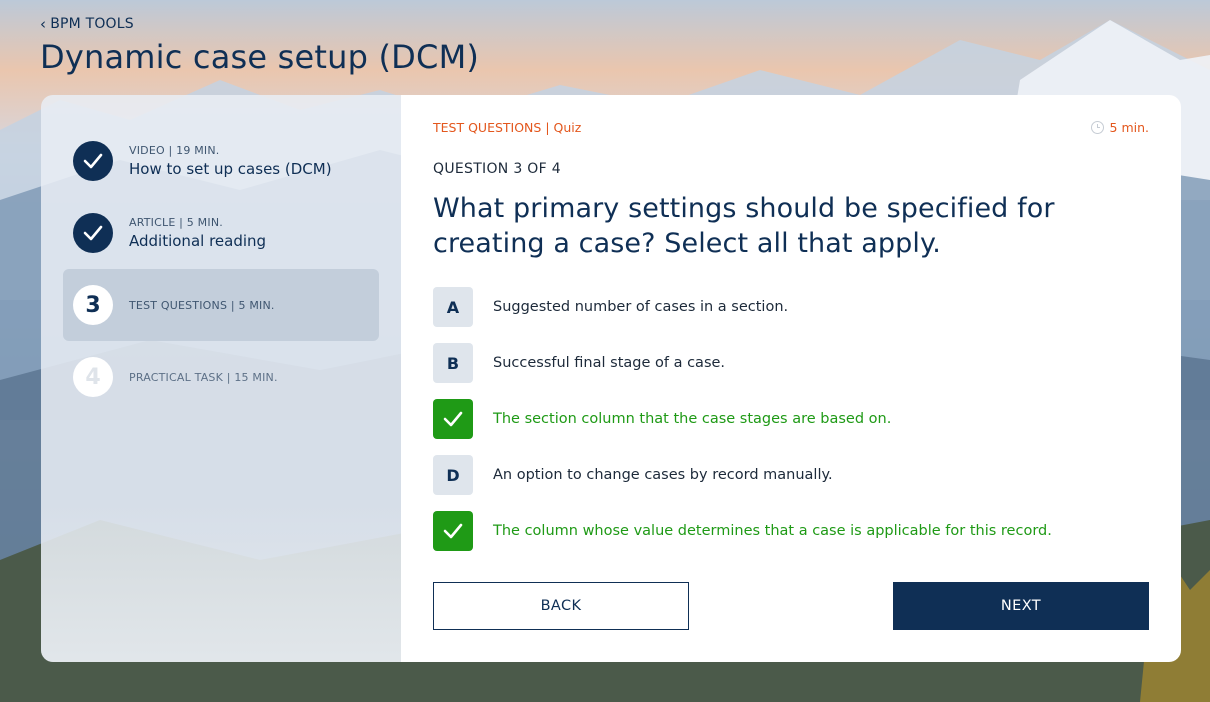  Describe the element at coordinates (561, 606) in the screenshot. I see `back-button: BACK` at that location.